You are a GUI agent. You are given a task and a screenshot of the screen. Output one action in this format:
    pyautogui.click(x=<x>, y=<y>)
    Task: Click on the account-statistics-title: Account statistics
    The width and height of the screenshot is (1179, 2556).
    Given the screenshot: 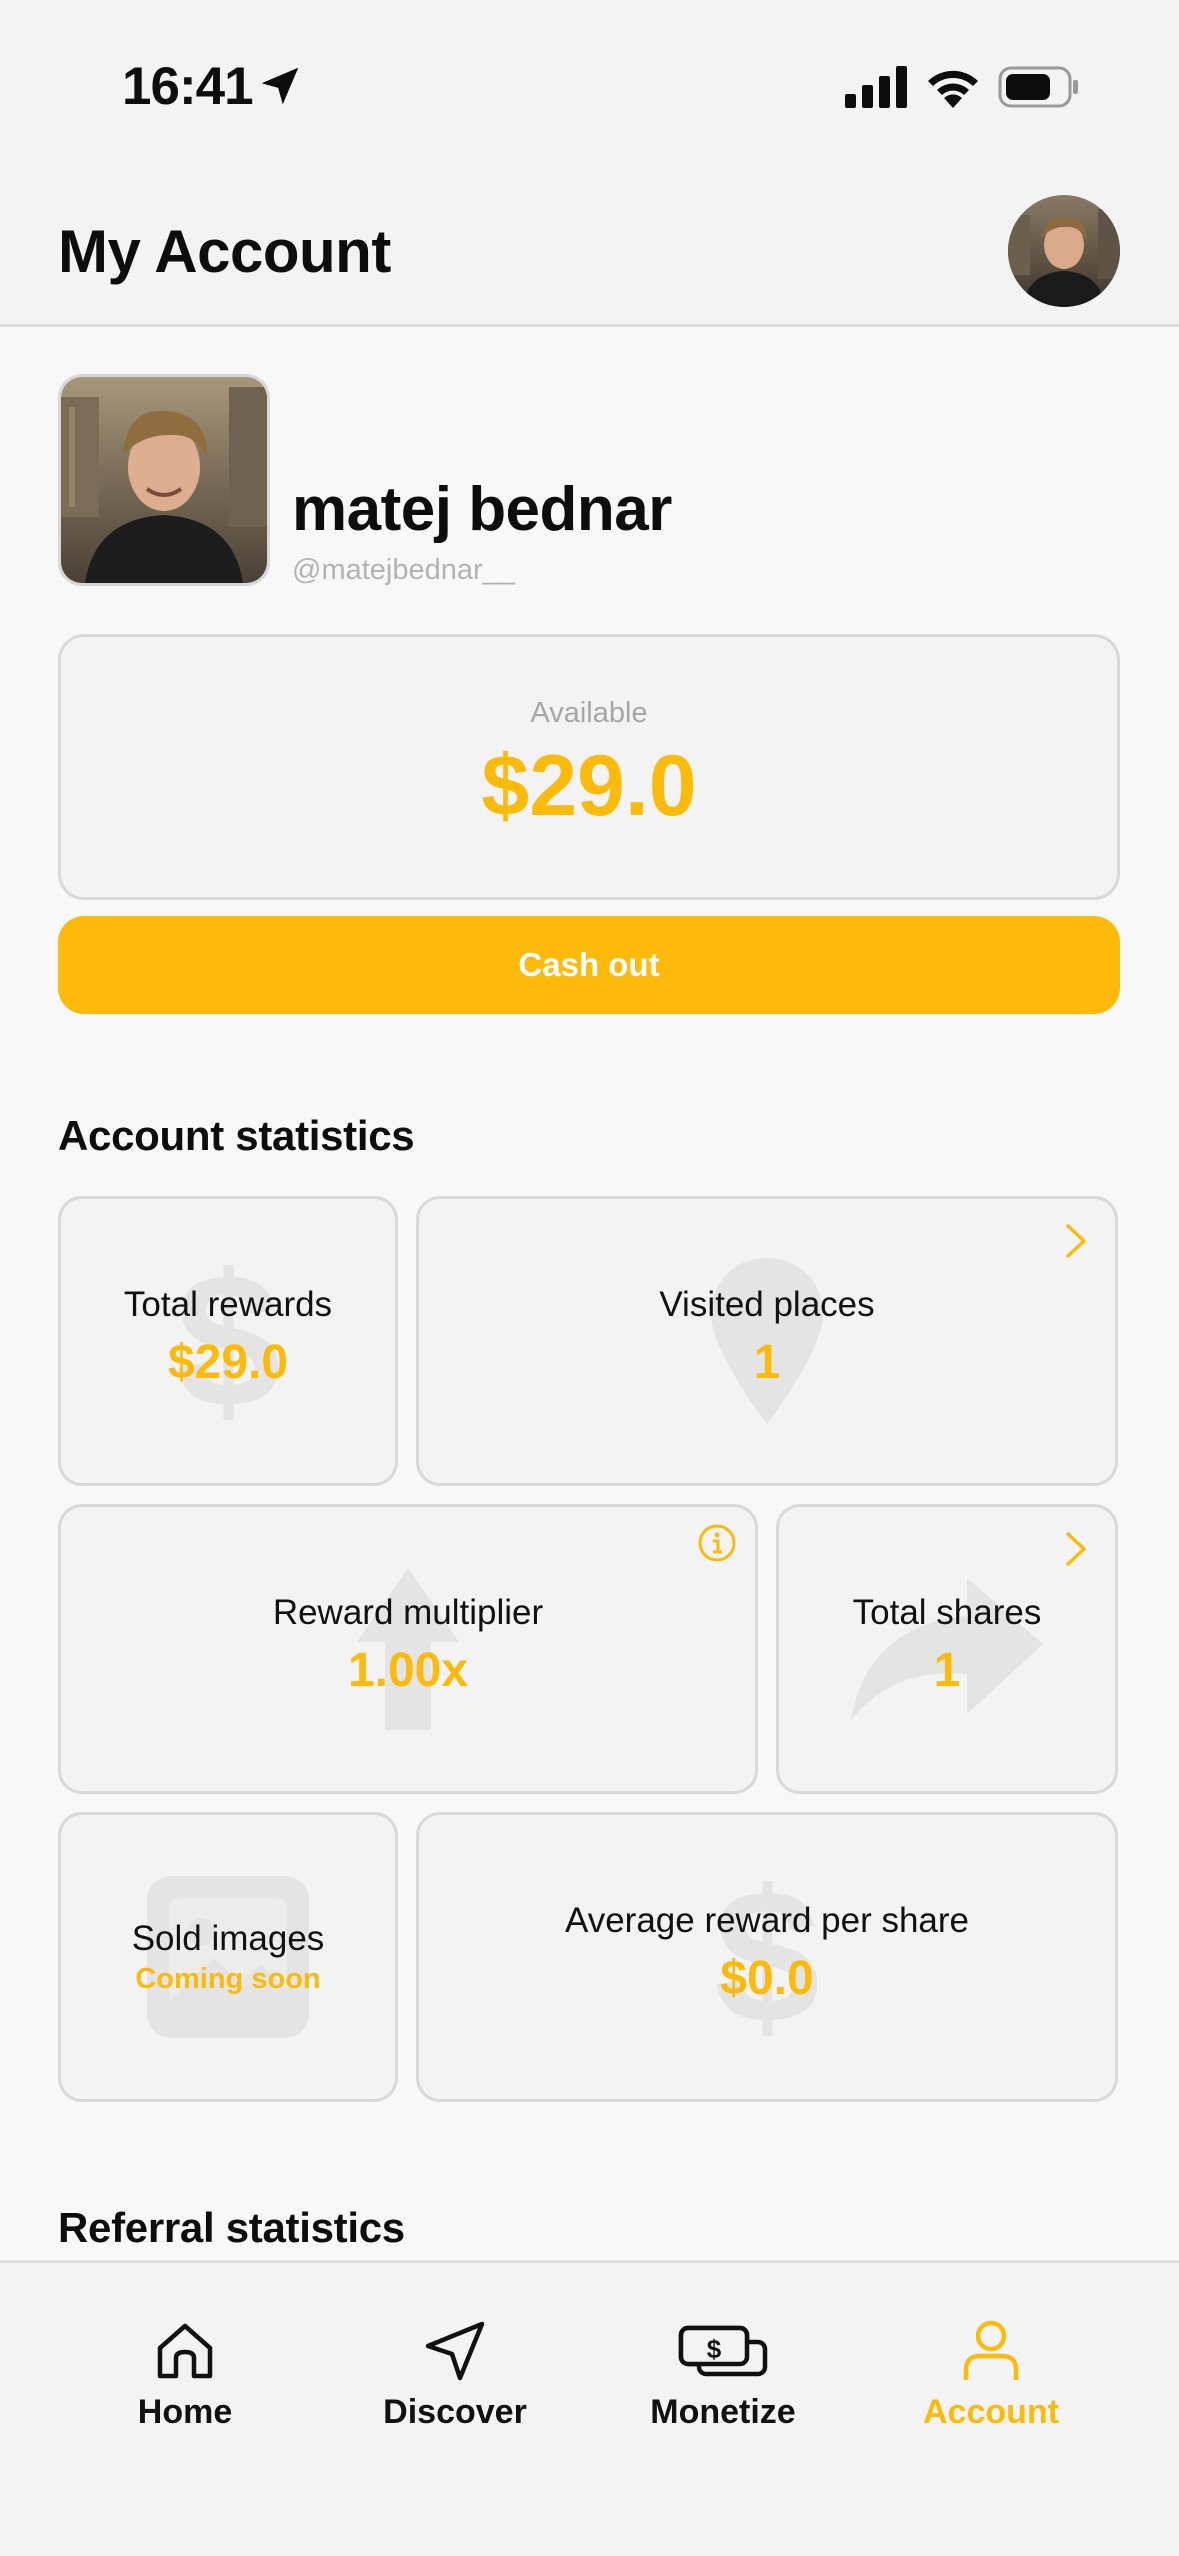 What is the action you would take?
    pyautogui.click(x=236, y=1135)
    